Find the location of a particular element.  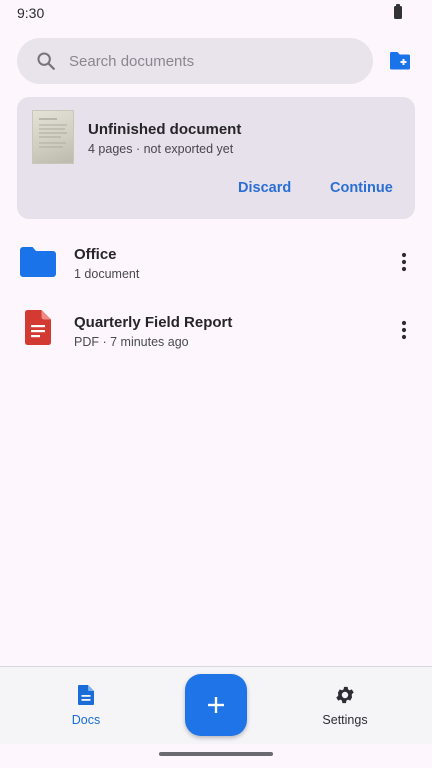

nav-settings-tab: Settings is located at coordinates (345, 706).